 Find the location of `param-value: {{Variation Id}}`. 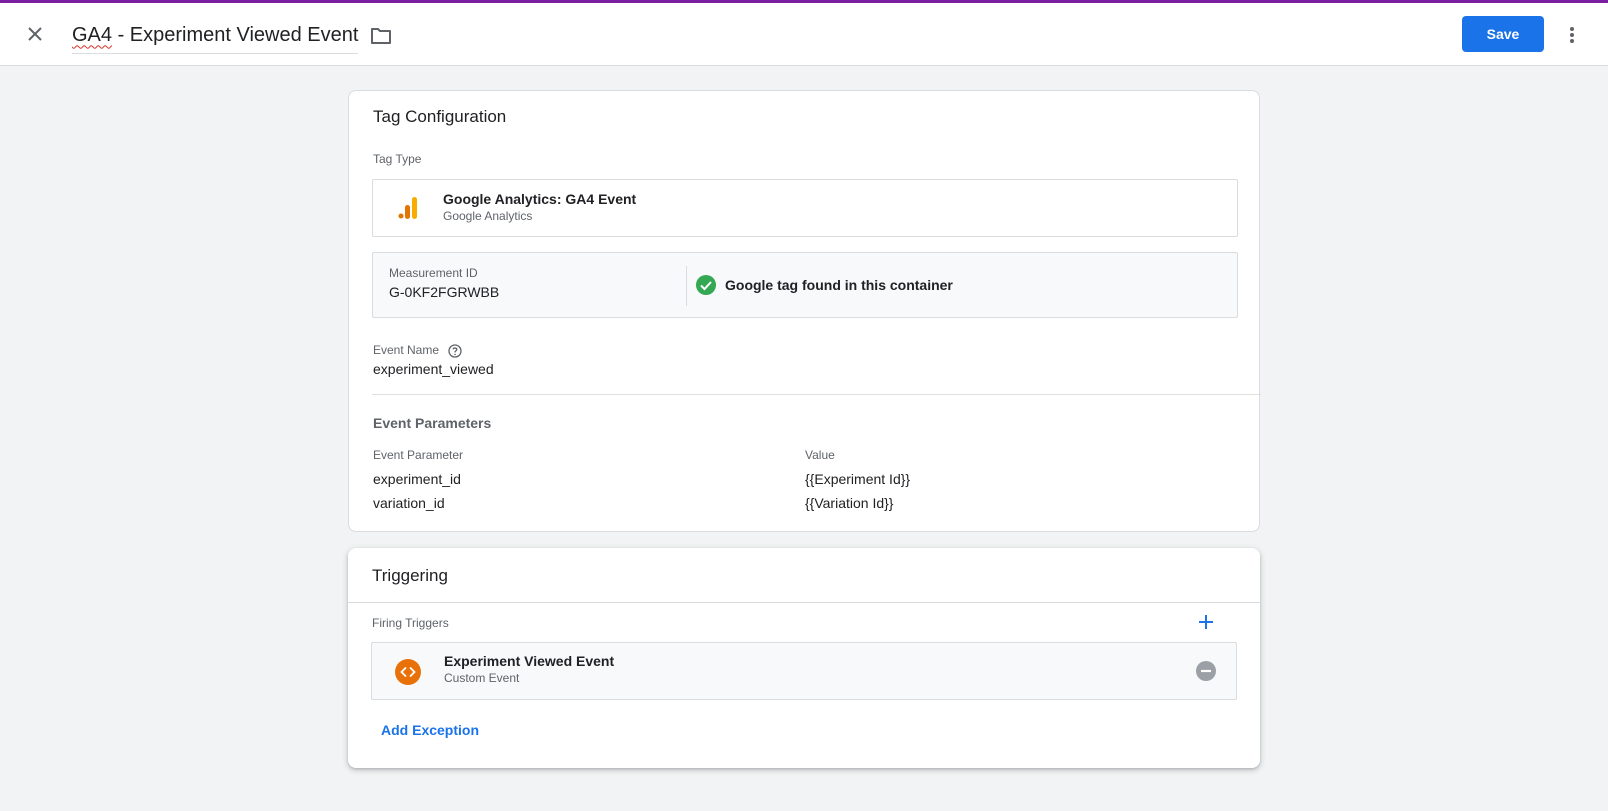

param-value: {{Variation Id}} is located at coordinates (849, 503).